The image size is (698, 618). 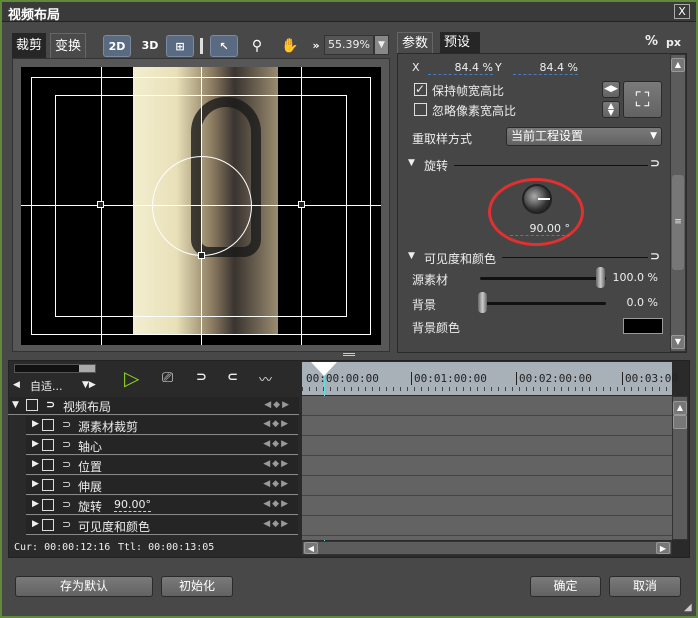 What do you see at coordinates (540, 229) in the screenshot?
I see `rotation-value-field: 90.00 °` at bounding box center [540, 229].